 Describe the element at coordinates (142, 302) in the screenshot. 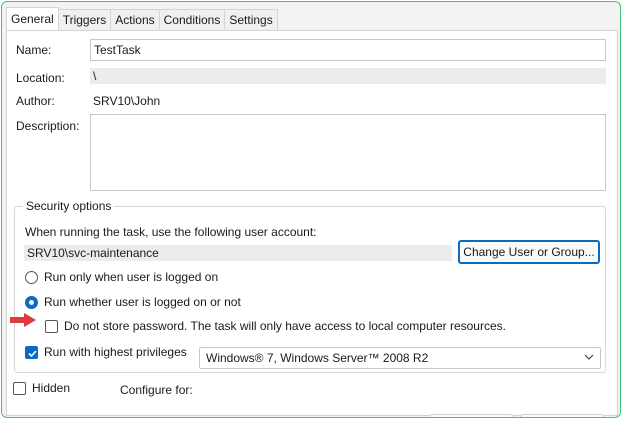

I see `run-whether-logged-on-label: Run whether user is logged on or not` at that location.